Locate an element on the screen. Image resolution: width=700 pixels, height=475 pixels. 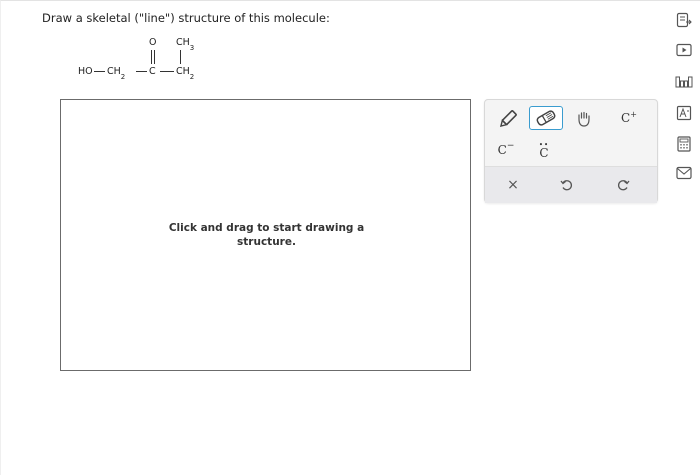
carbocation-tool: C + is located at coordinates (629, 118).